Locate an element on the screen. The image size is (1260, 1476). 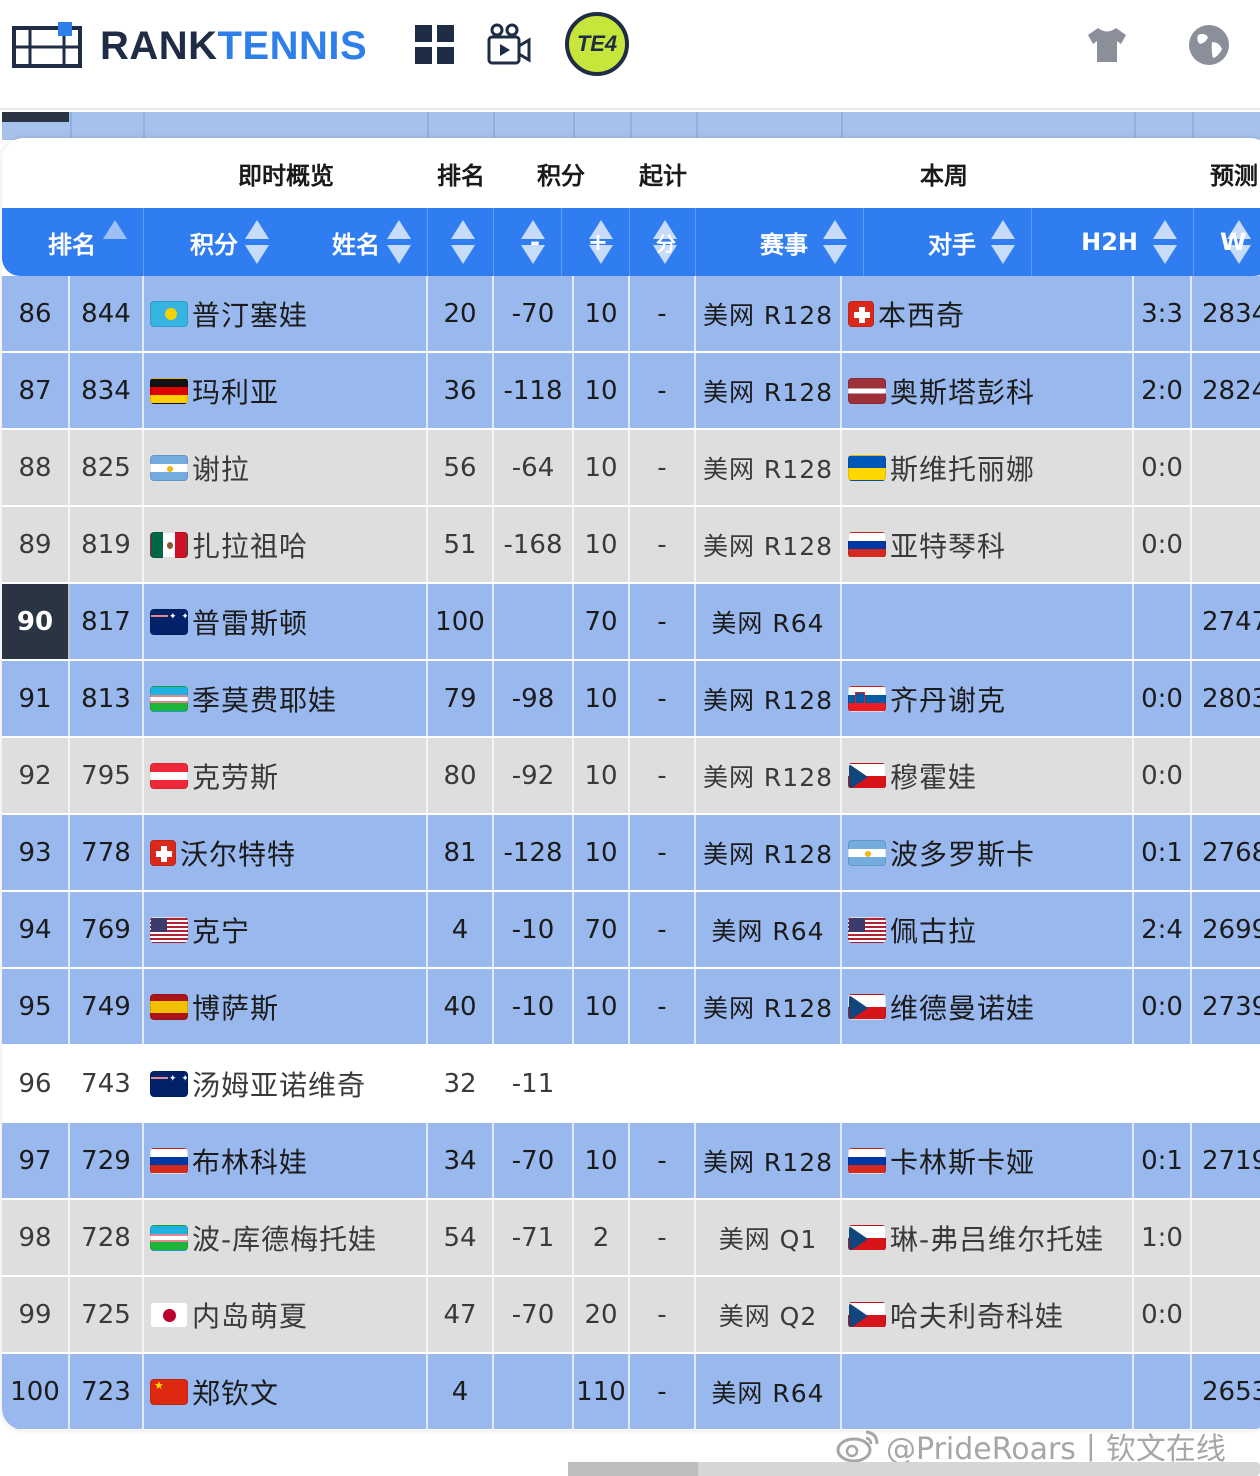
cell-player: 季莫费耶娃 is located at coordinates (286, 698).